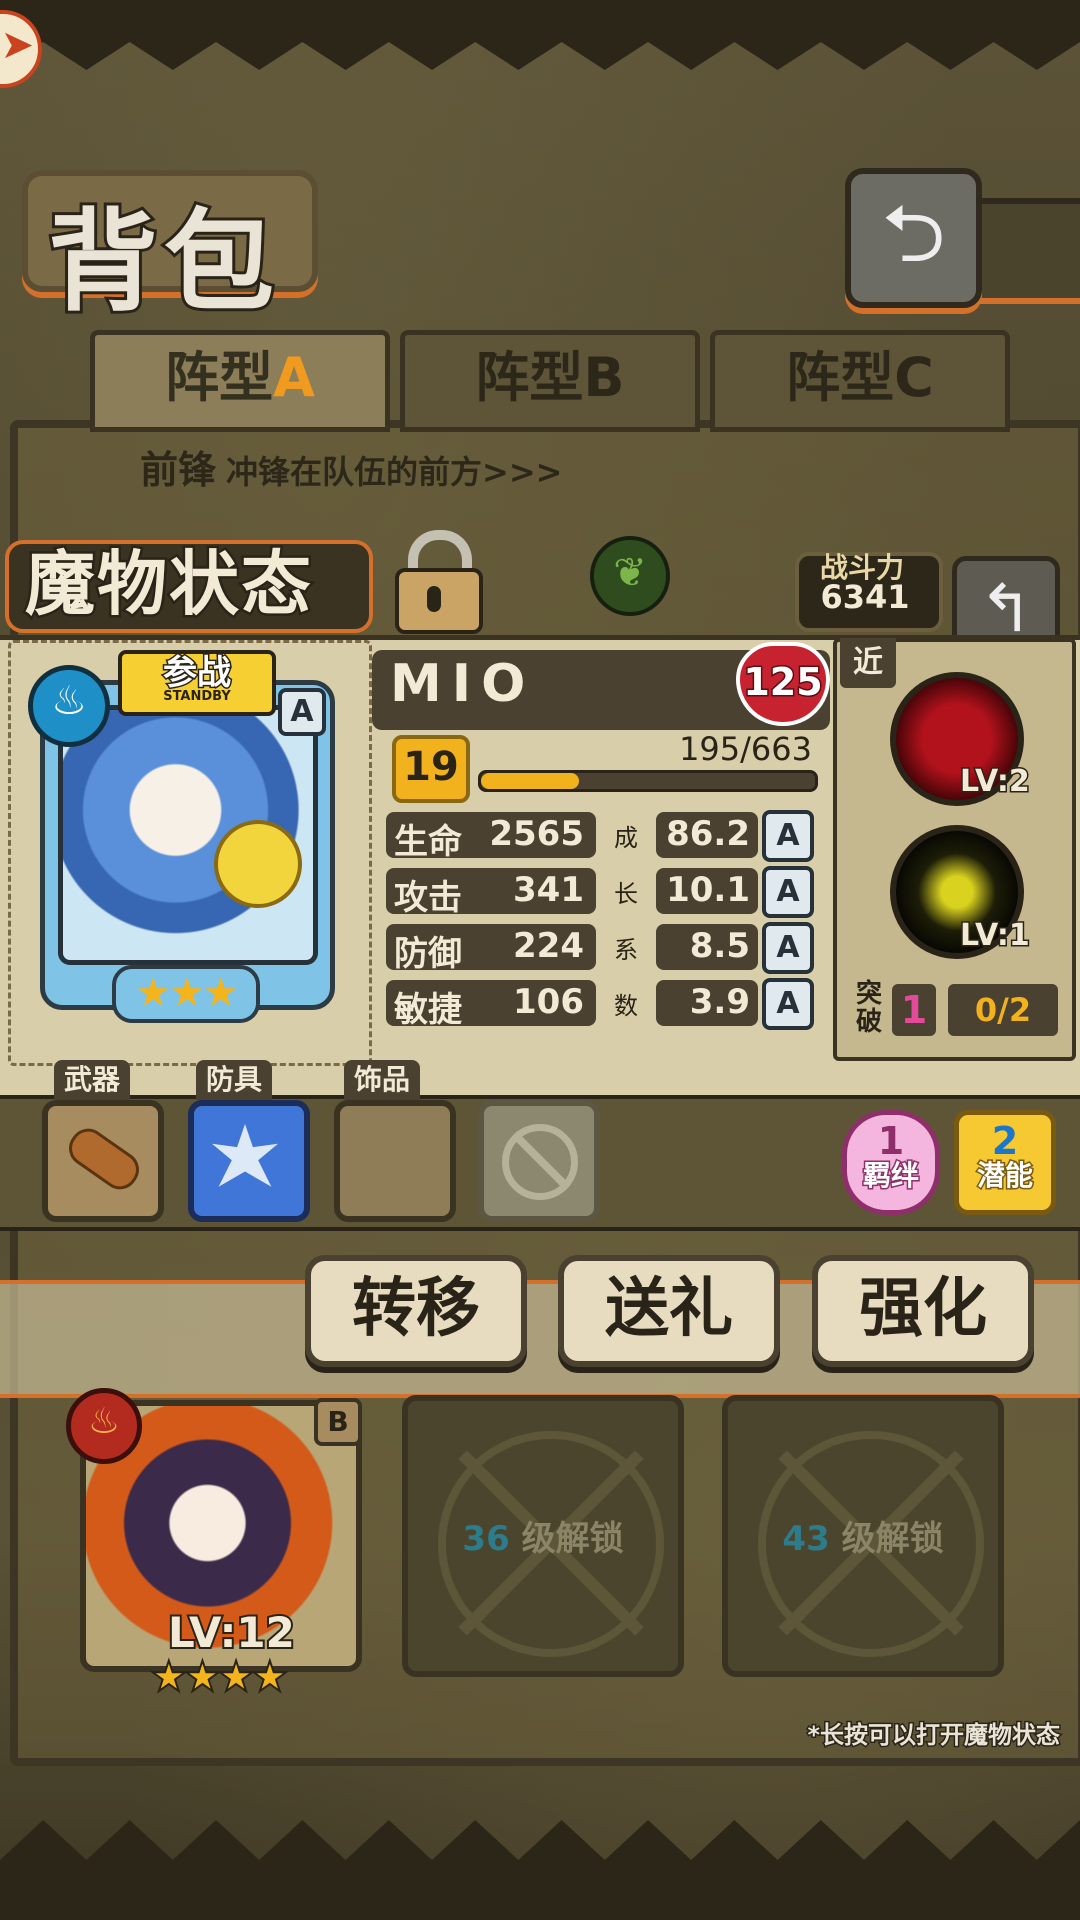 This screenshot has width=1080, height=1920. Describe the element at coordinates (865, 597) in the screenshot. I see `power-value: 6341` at that location.